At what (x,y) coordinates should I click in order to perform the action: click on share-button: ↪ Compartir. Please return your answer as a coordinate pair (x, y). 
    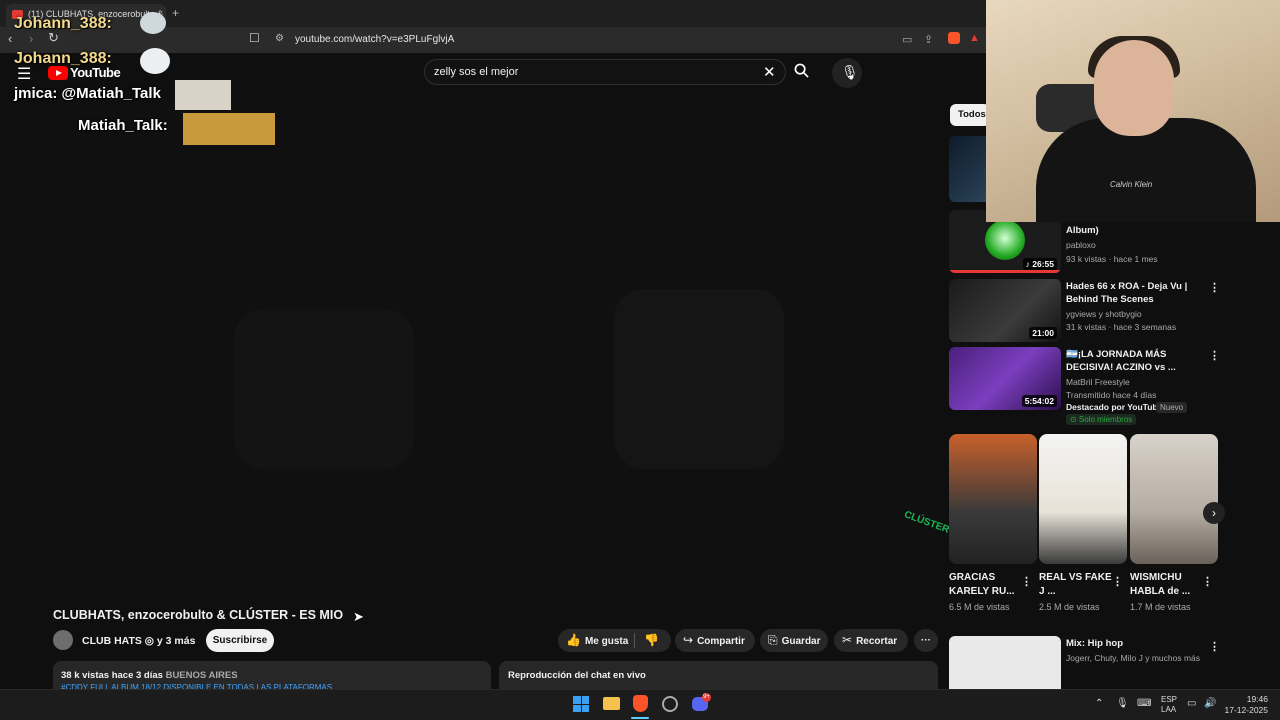
    Looking at the image, I should click on (715, 640).